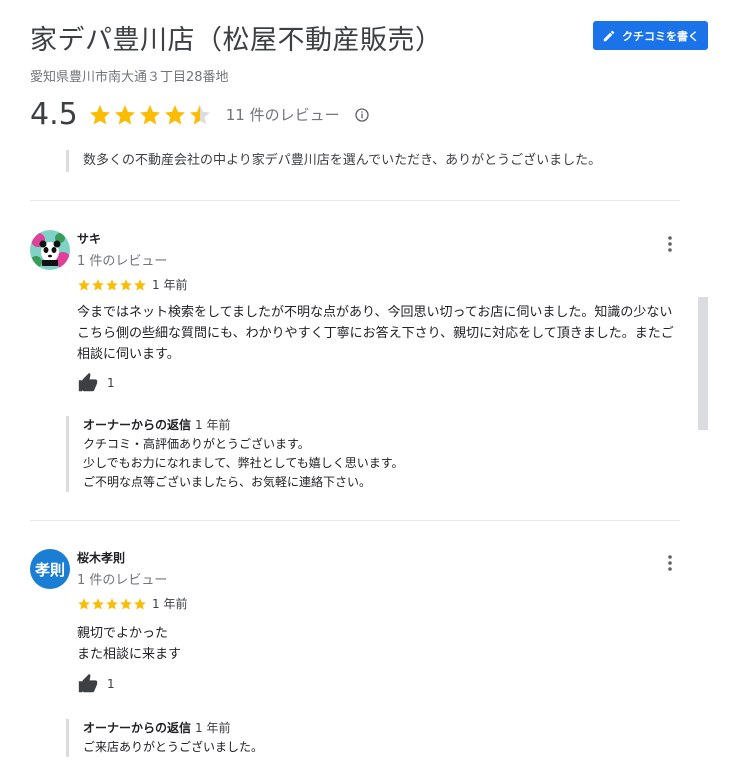 The height and width of the screenshot is (771, 742). What do you see at coordinates (283, 114) in the screenshot?
I see `review-count-link: 11 件のレビュー` at bounding box center [283, 114].